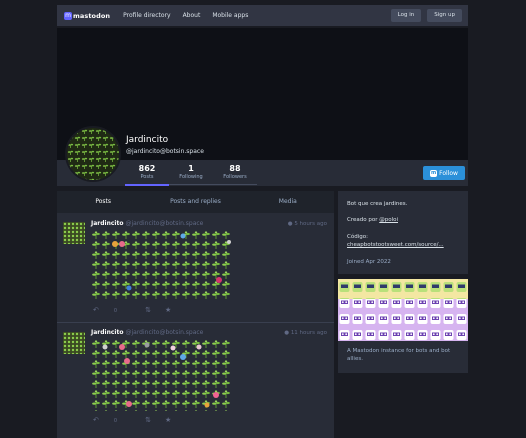  What do you see at coordinates (103, 202) in the screenshot?
I see `tab-posts: Posts` at bounding box center [103, 202].